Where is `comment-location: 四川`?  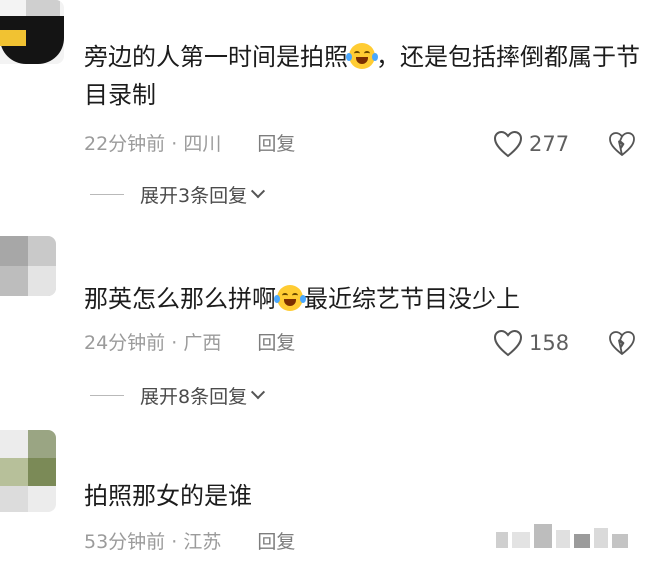
comment-location: 四川 is located at coordinates (202, 144).